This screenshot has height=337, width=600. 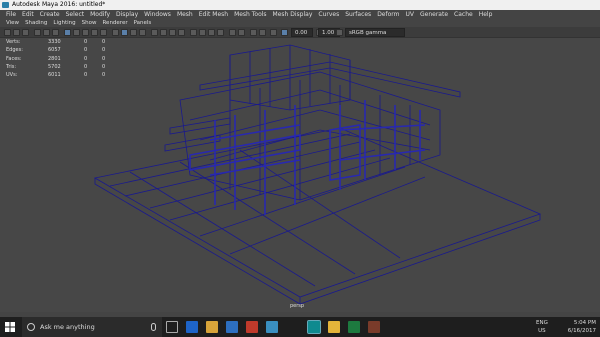 I want to click on panel-menu-lighting: Lighting, so click(x=64, y=23).